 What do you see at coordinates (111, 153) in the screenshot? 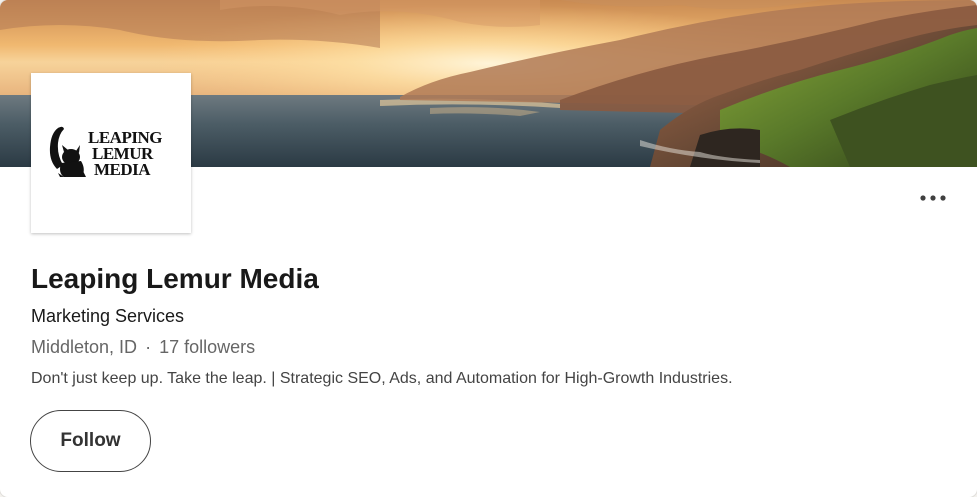
I see `company-logo: LEAPING LEMUR MEDIA` at bounding box center [111, 153].